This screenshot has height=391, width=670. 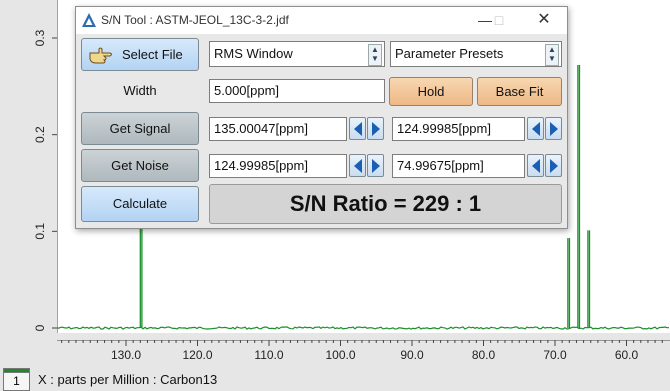 What do you see at coordinates (297, 54) in the screenshot?
I see `window-mode-select: RMS Window ▲ ▼` at bounding box center [297, 54].